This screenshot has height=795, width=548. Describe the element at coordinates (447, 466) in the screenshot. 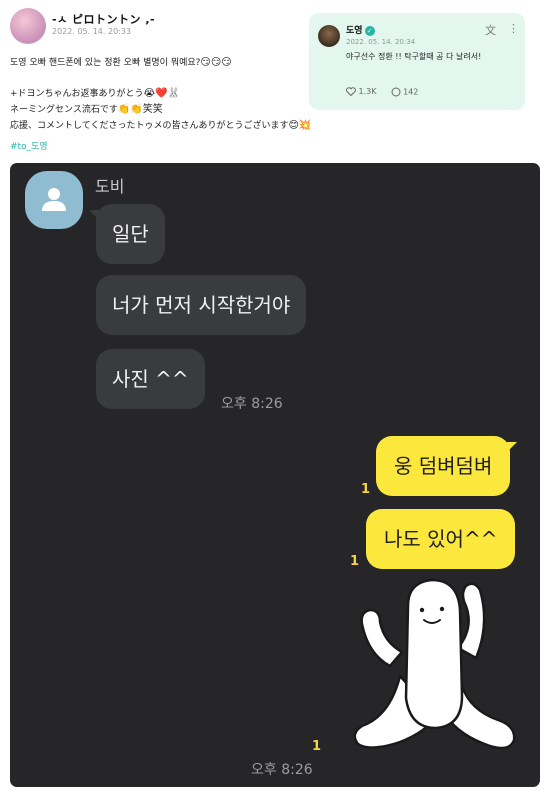

I see `sent-message: 웅 덤벼덤벼` at that location.